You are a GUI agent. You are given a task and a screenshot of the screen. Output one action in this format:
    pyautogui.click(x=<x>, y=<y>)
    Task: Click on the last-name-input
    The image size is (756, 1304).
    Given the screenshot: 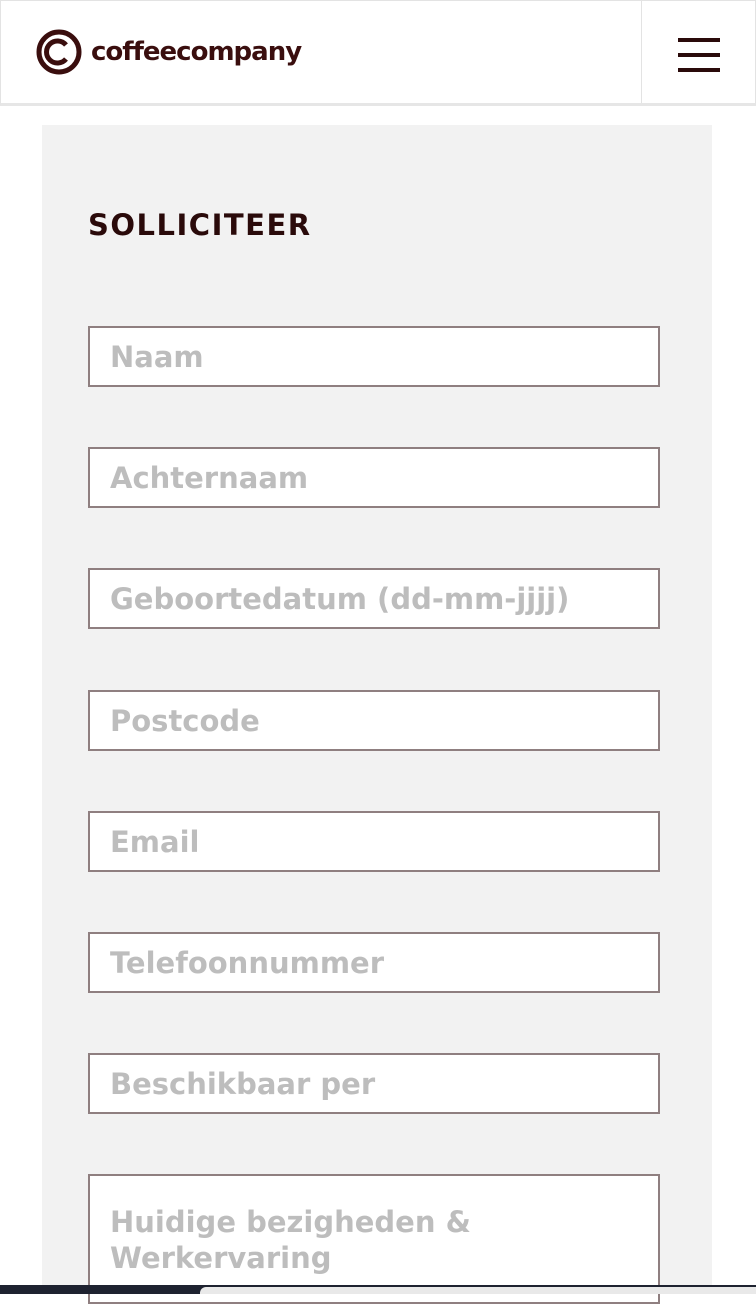 What is the action you would take?
    pyautogui.click(x=374, y=477)
    